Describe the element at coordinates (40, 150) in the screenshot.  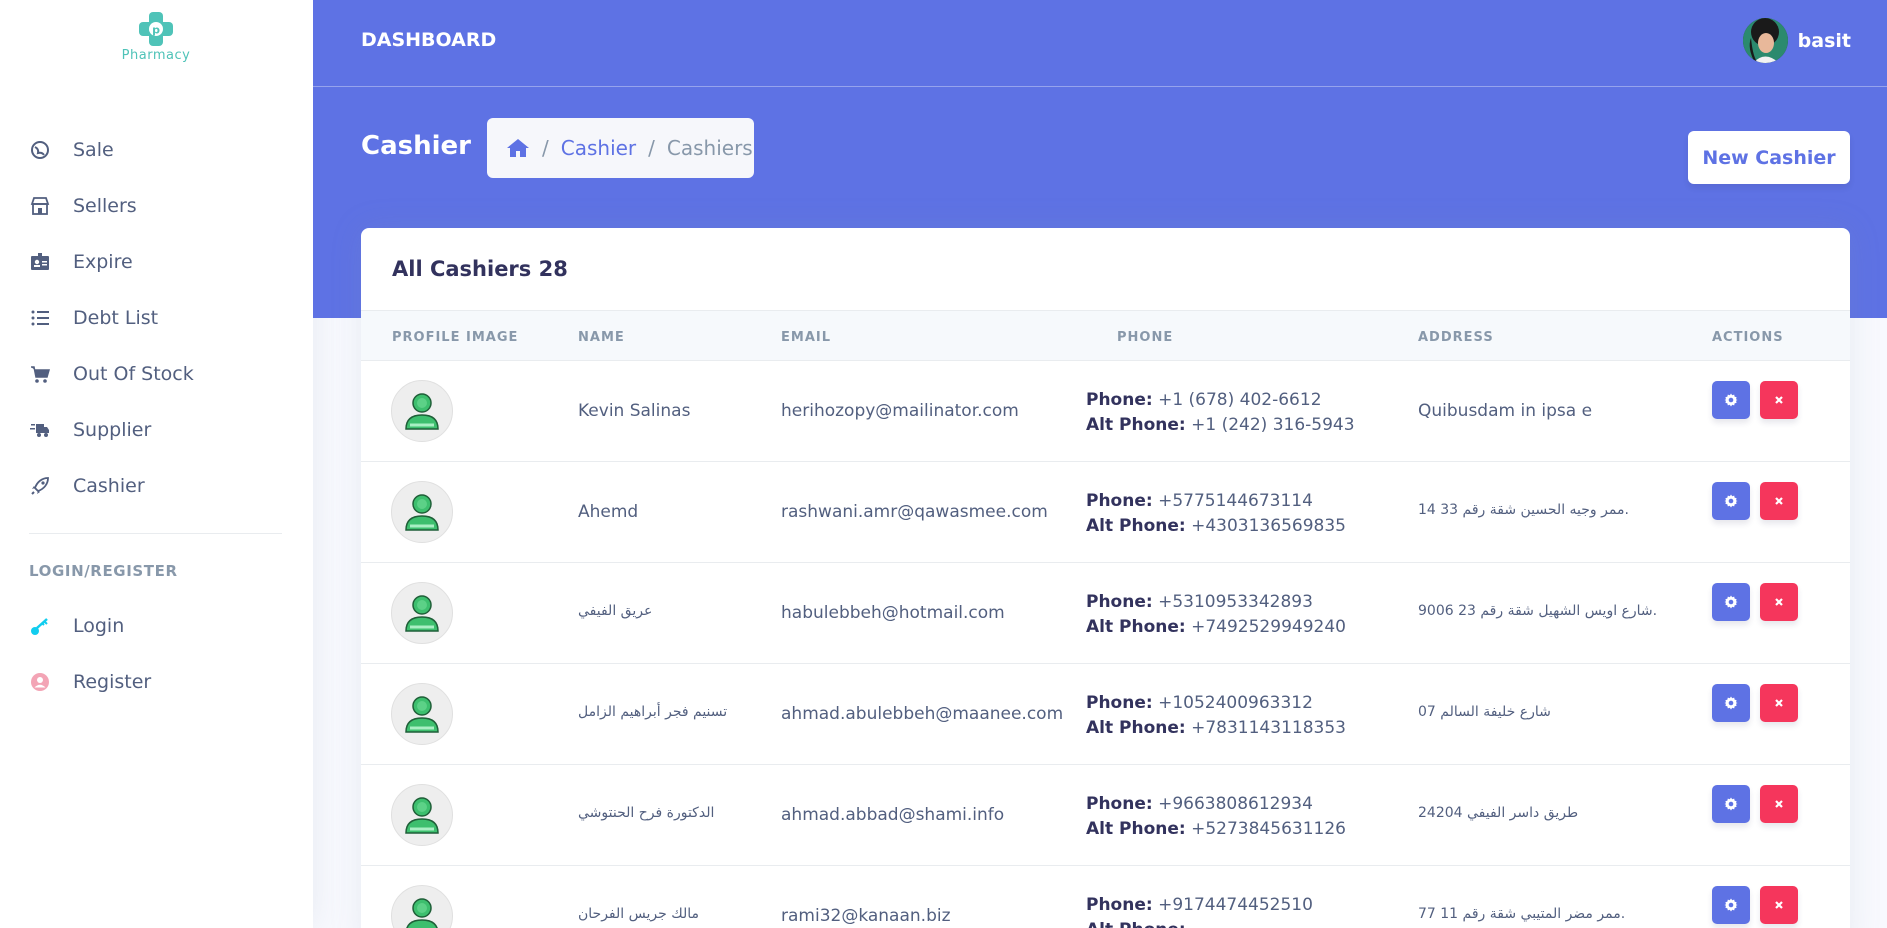
I see `globe-icon` at that location.